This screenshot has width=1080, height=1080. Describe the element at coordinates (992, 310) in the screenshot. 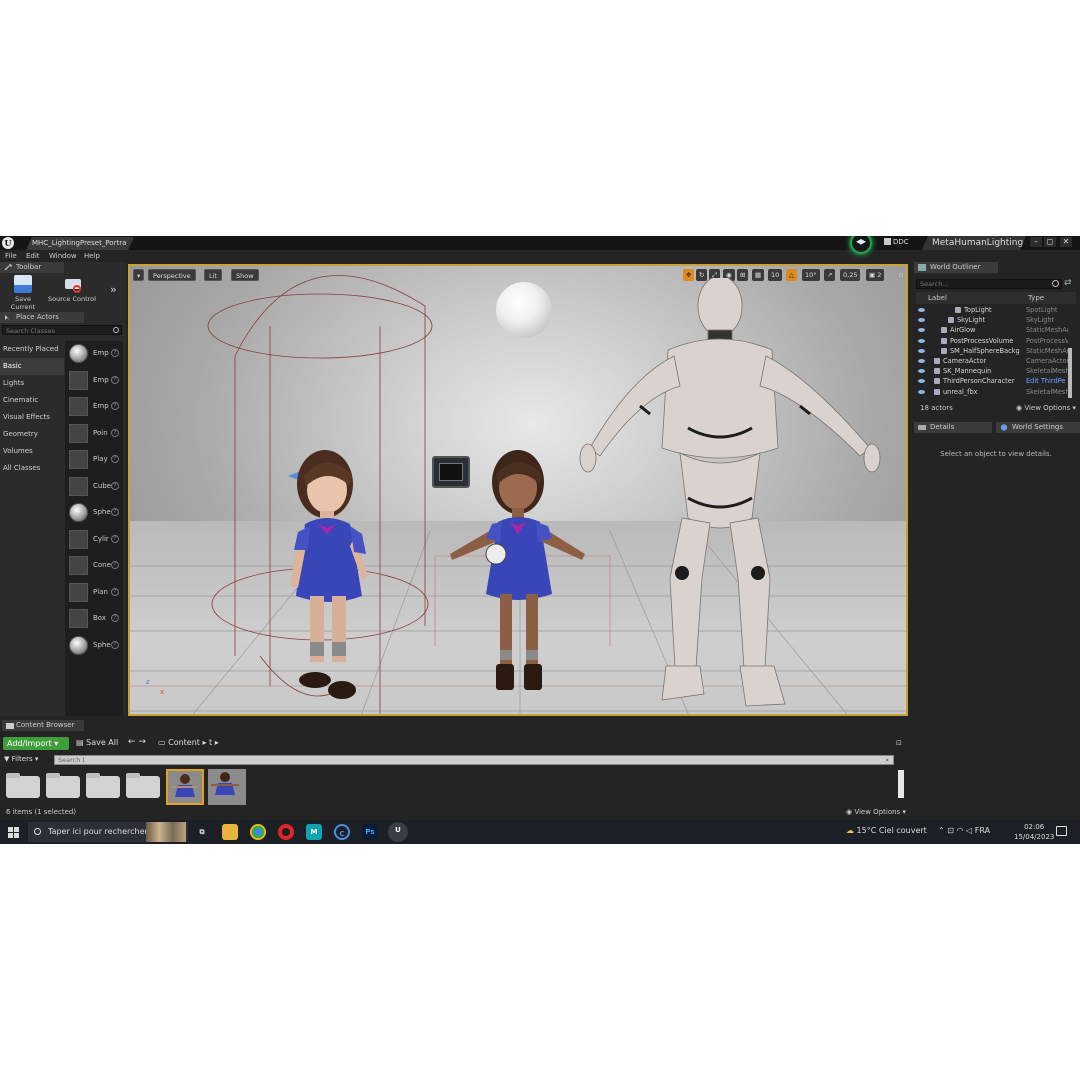

I see `outliner-row: TopLight SpotLight` at that location.